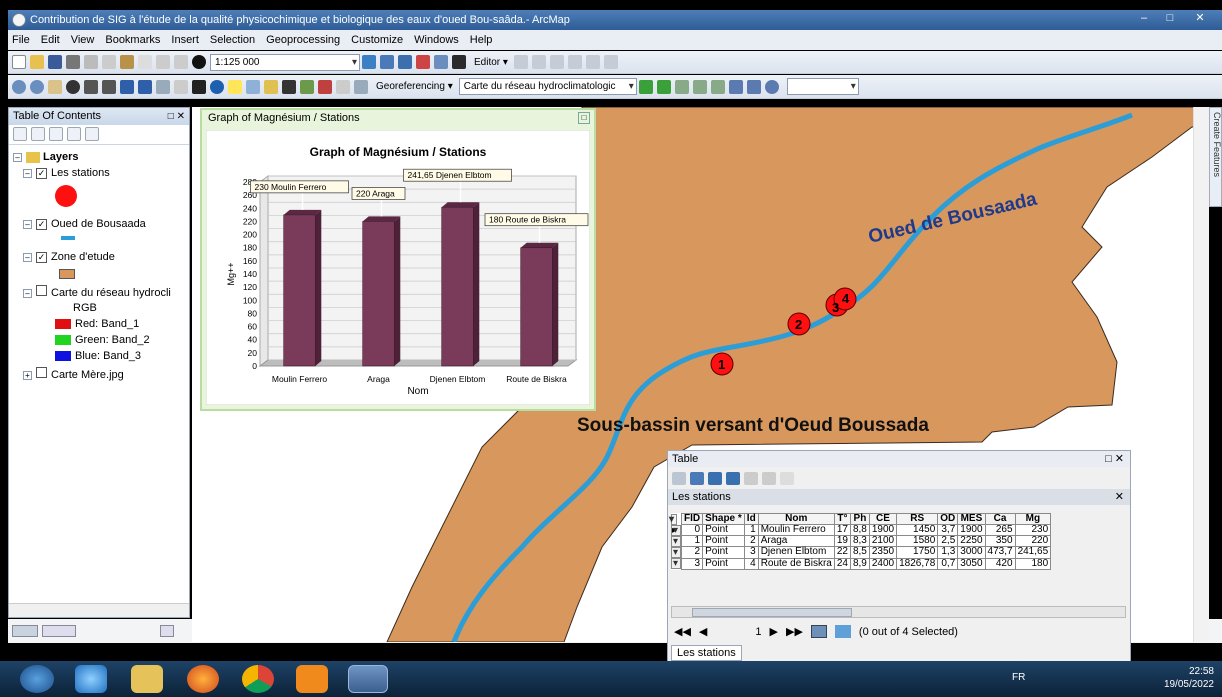  I want to click on column-header: Mg, so click(1033, 519).